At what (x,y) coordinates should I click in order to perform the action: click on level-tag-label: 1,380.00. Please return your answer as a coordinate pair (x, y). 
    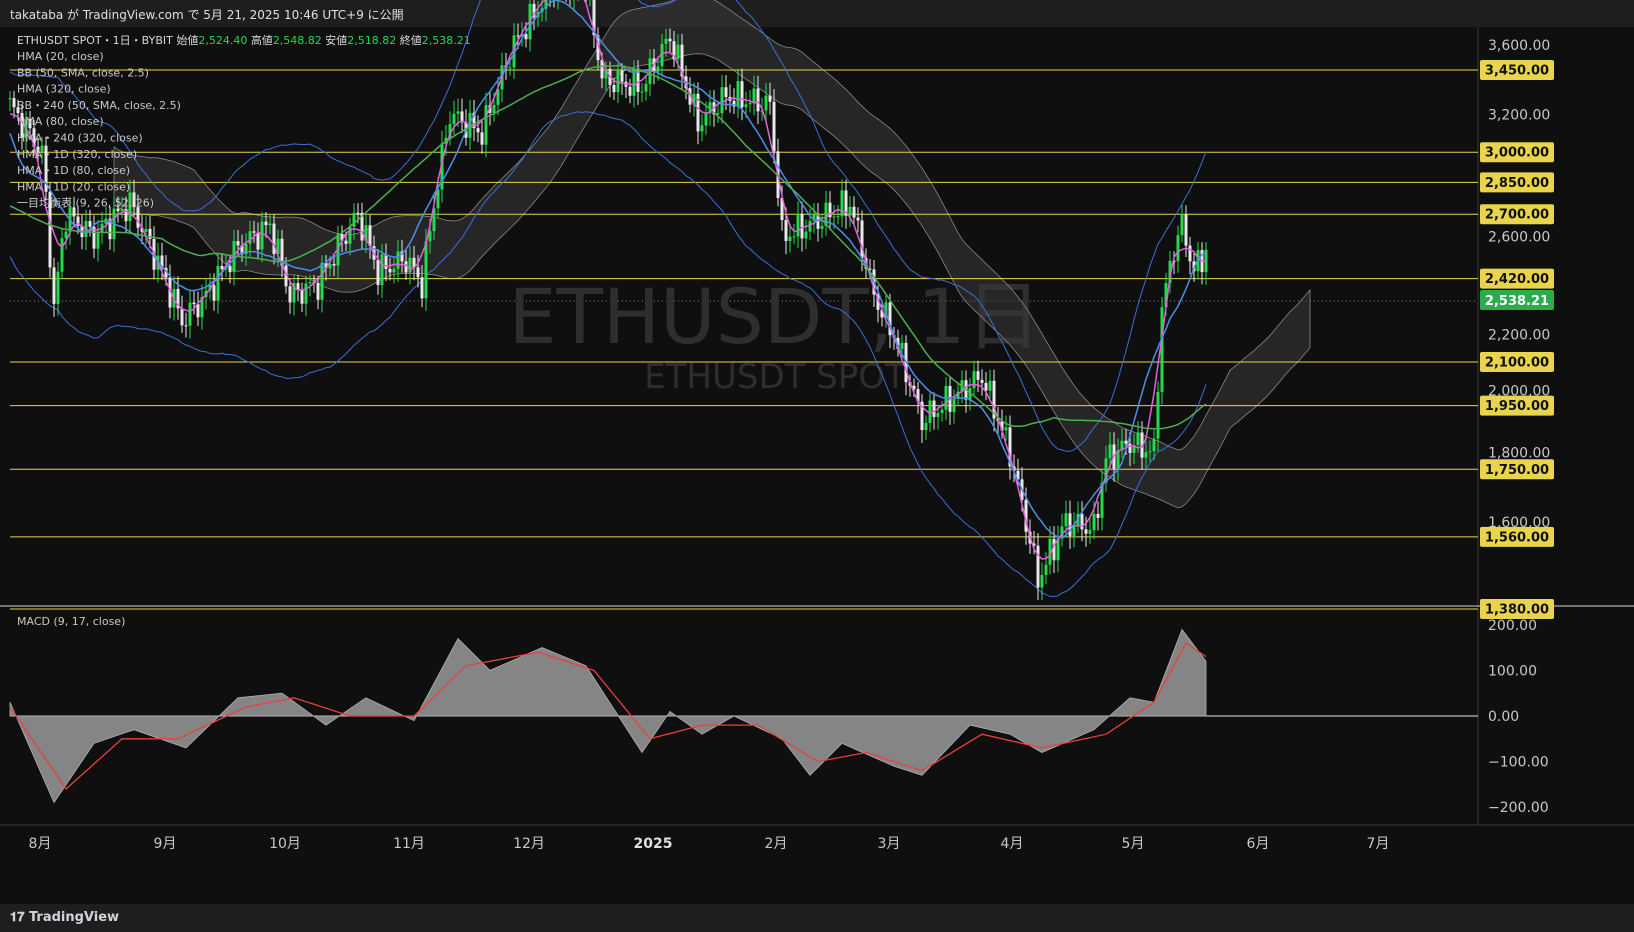
    Looking at the image, I should click on (1517, 610).